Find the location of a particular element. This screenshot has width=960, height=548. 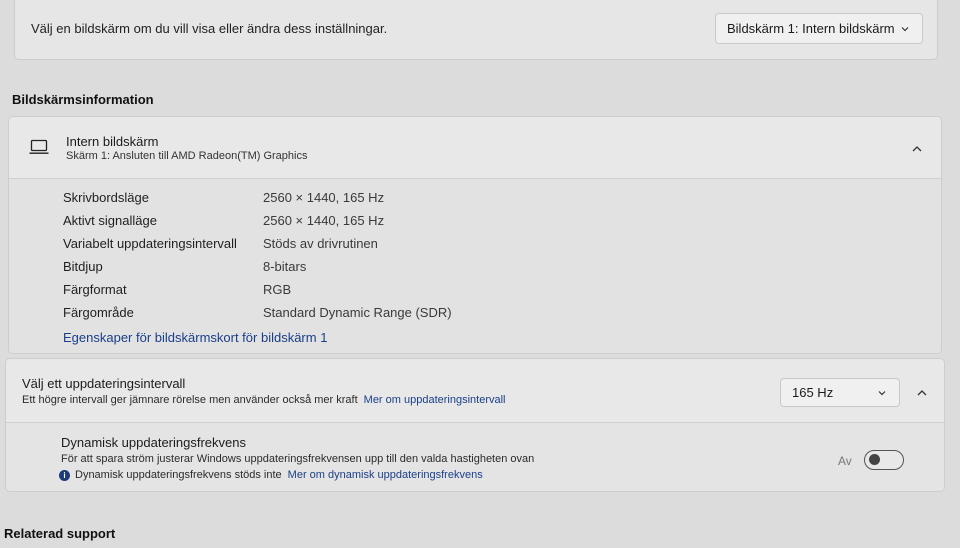

info-row-value: 8-bitars is located at coordinates (285, 266).